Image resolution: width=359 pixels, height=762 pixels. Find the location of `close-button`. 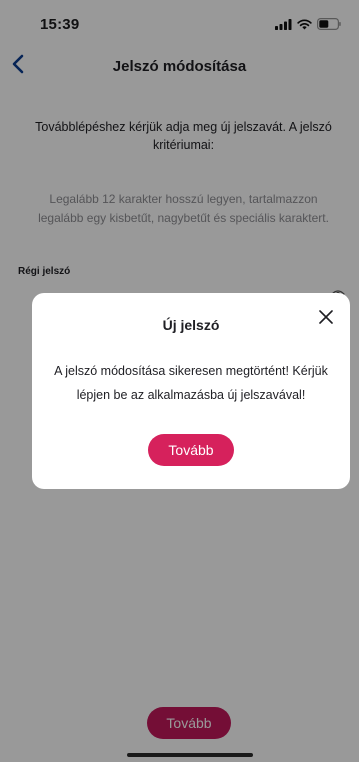

close-button is located at coordinates (326, 317).